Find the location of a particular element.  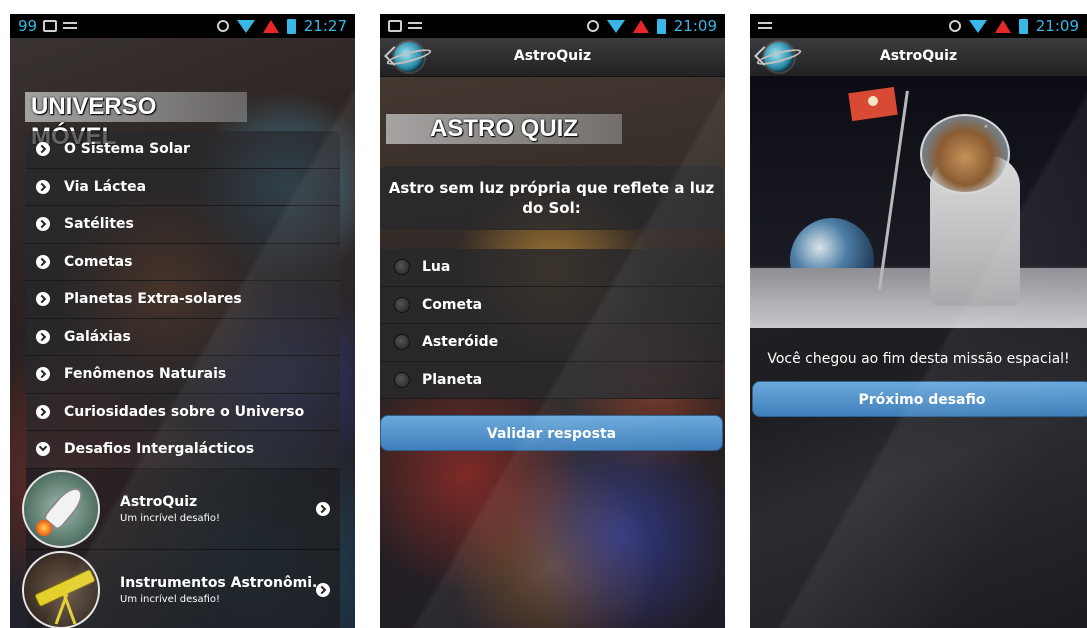

menu-item-label: Fenômenos Naturais is located at coordinates (145, 374).